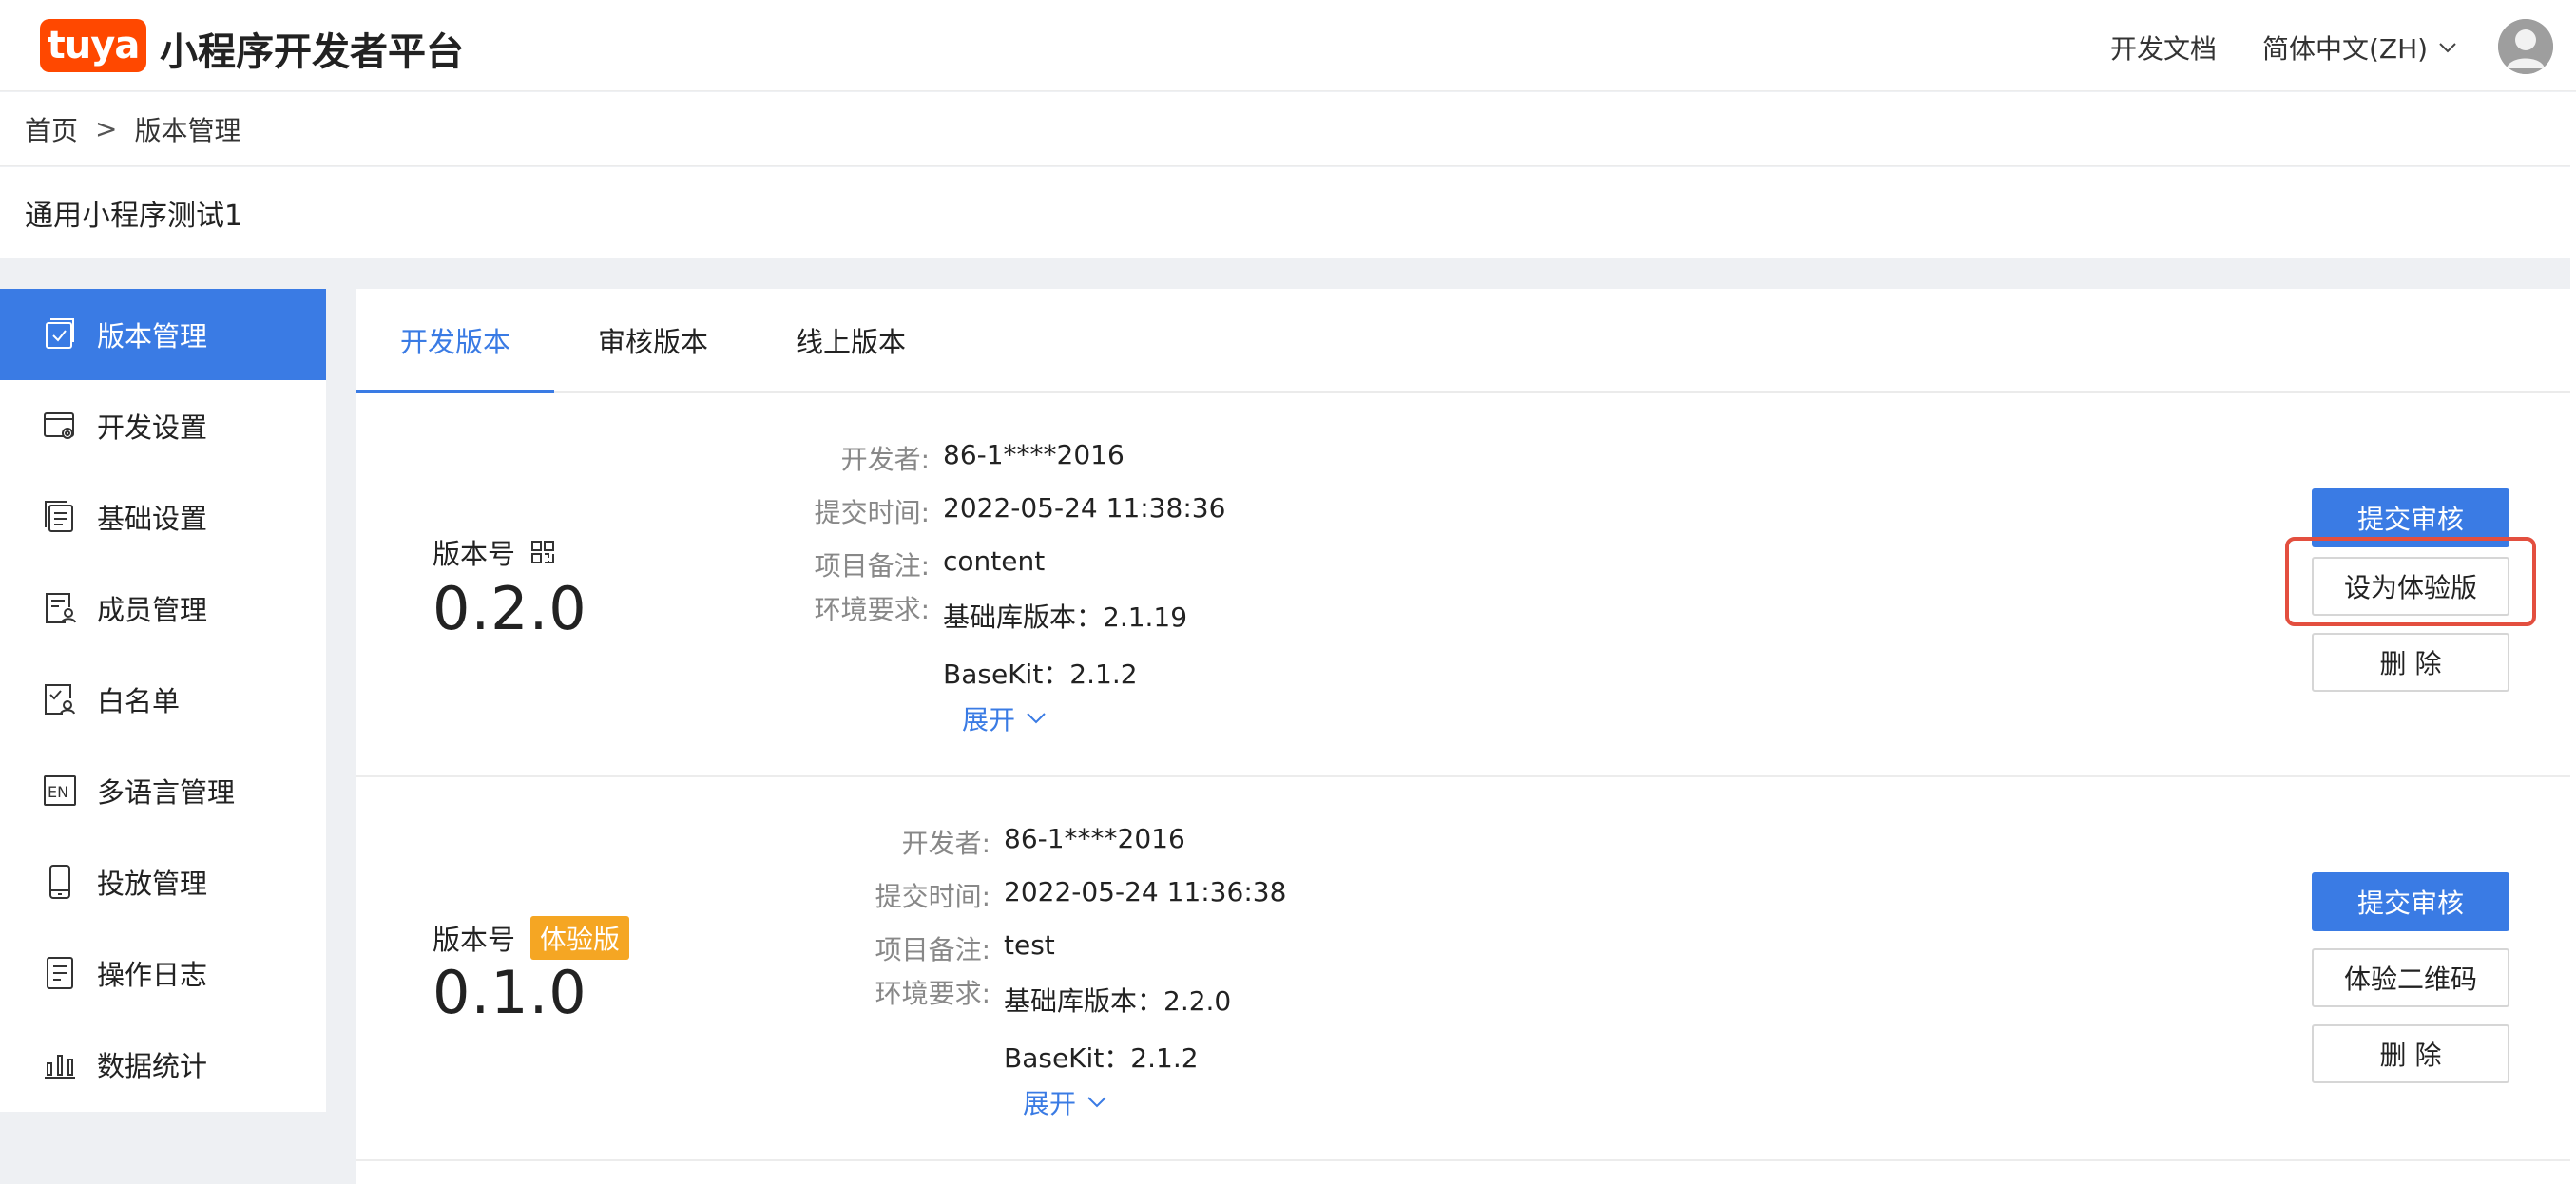 This screenshot has height=1184, width=2576. What do you see at coordinates (1288, 46) in the screenshot?
I see `top-header: tuya 小程序开发者平台 开发文档 简体中文(ZH)` at bounding box center [1288, 46].